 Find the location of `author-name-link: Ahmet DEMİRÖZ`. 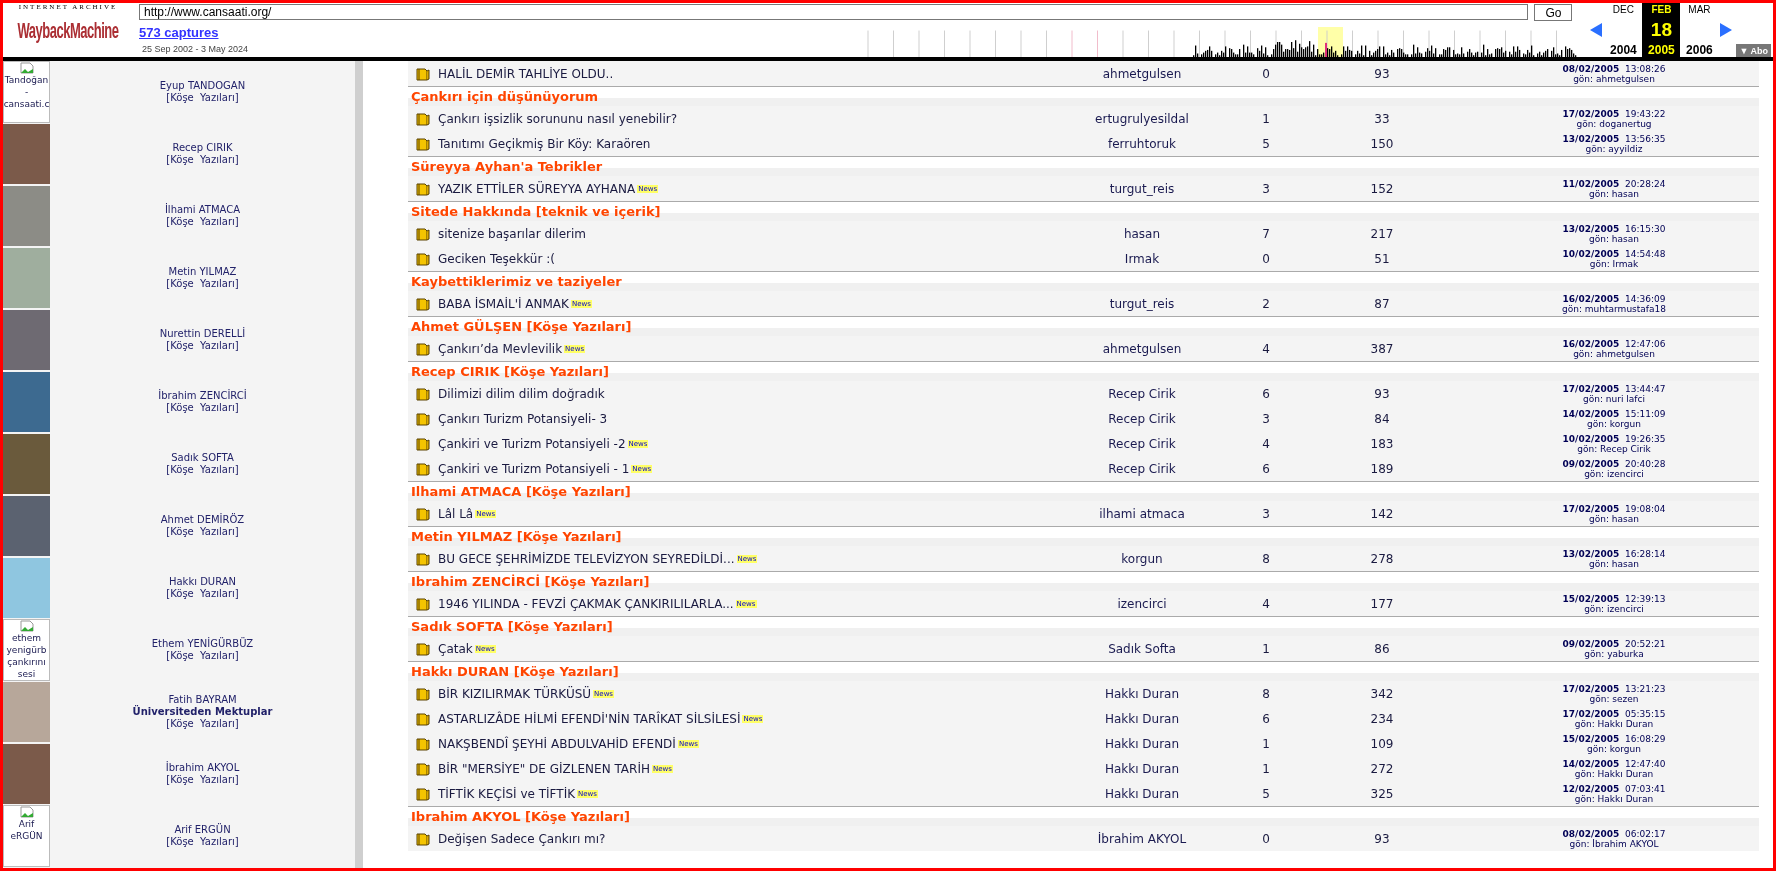

author-name-link: Ahmet DEMİRÖZ is located at coordinates (202, 520).